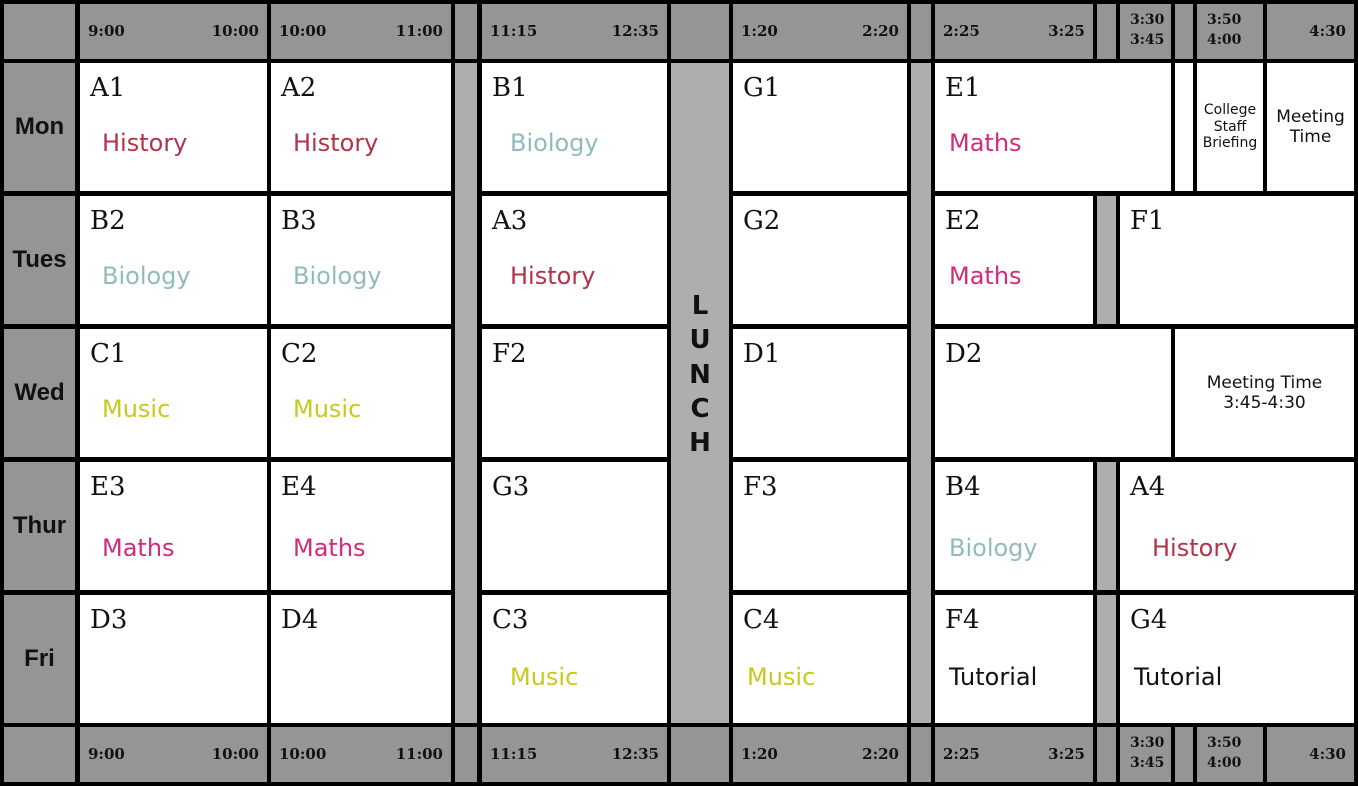 The image size is (1358, 786). Describe the element at coordinates (700, 340) in the screenshot. I see `lunch-letter: U` at that location.